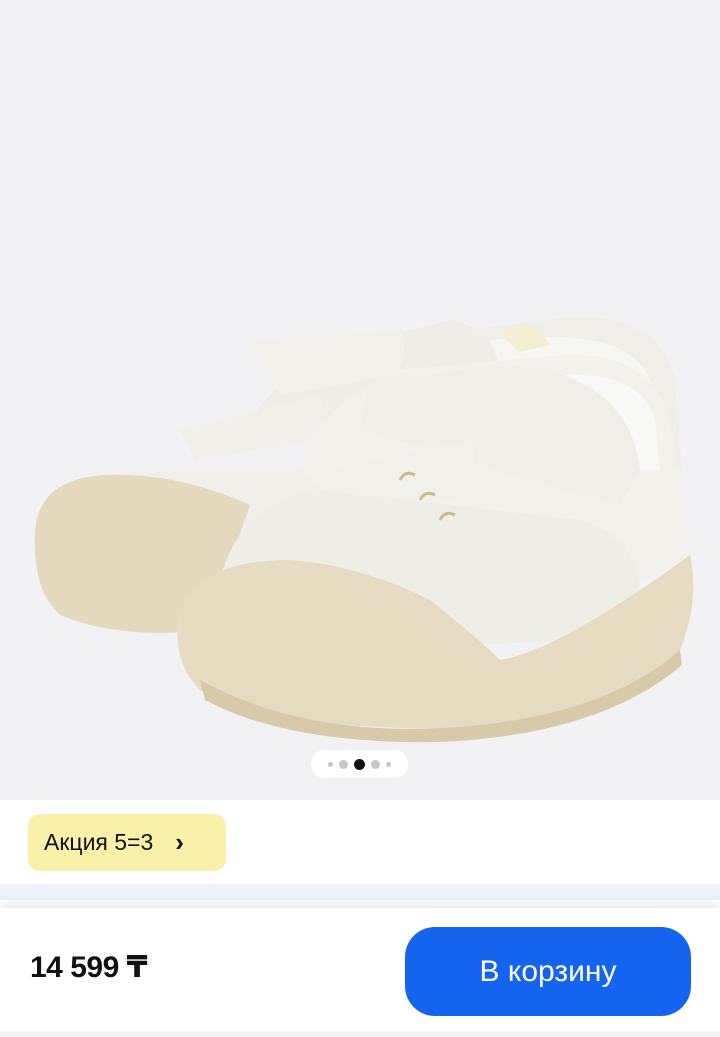  What do you see at coordinates (548, 971) in the screenshot?
I see `add-to-cart-button: В корзину` at bounding box center [548, 971].